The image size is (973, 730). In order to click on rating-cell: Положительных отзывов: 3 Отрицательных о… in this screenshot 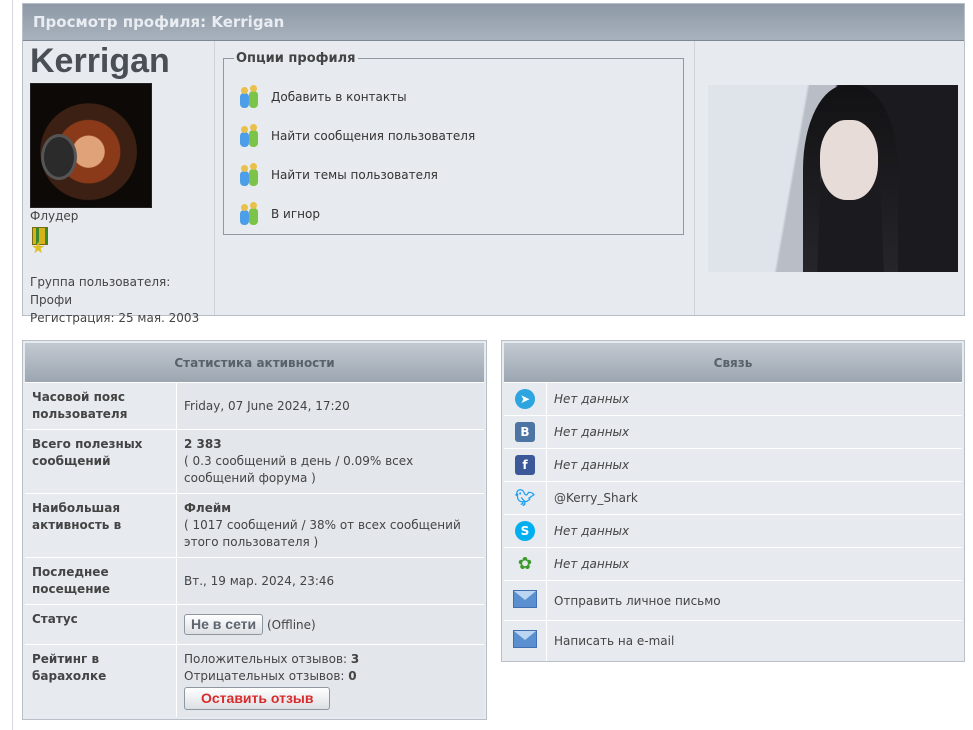, I will do `click(330, 680)`.